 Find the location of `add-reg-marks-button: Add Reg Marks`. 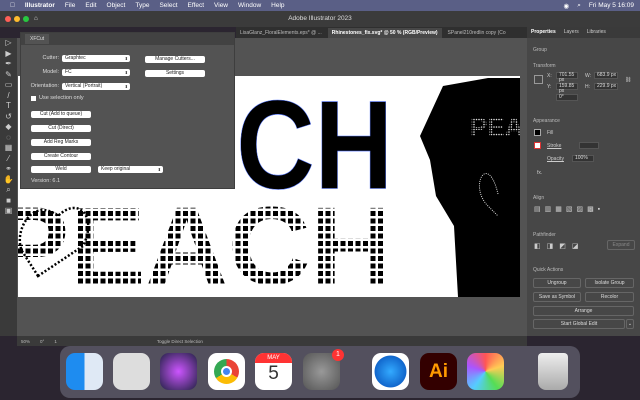

add-reg-marks-button: Add Reg Marks is located at coordinates (61, 142).